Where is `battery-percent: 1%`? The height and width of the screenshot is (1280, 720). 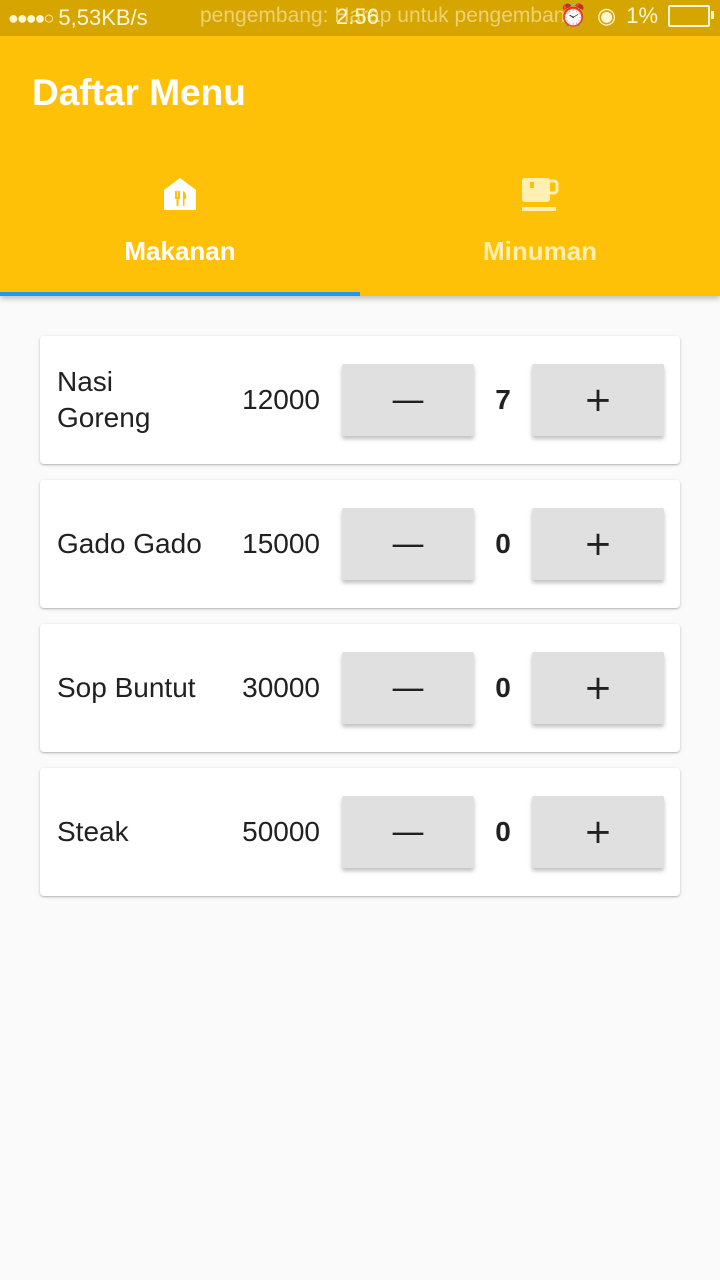
battery-percent: 1% is located at coordinates (642, 15).